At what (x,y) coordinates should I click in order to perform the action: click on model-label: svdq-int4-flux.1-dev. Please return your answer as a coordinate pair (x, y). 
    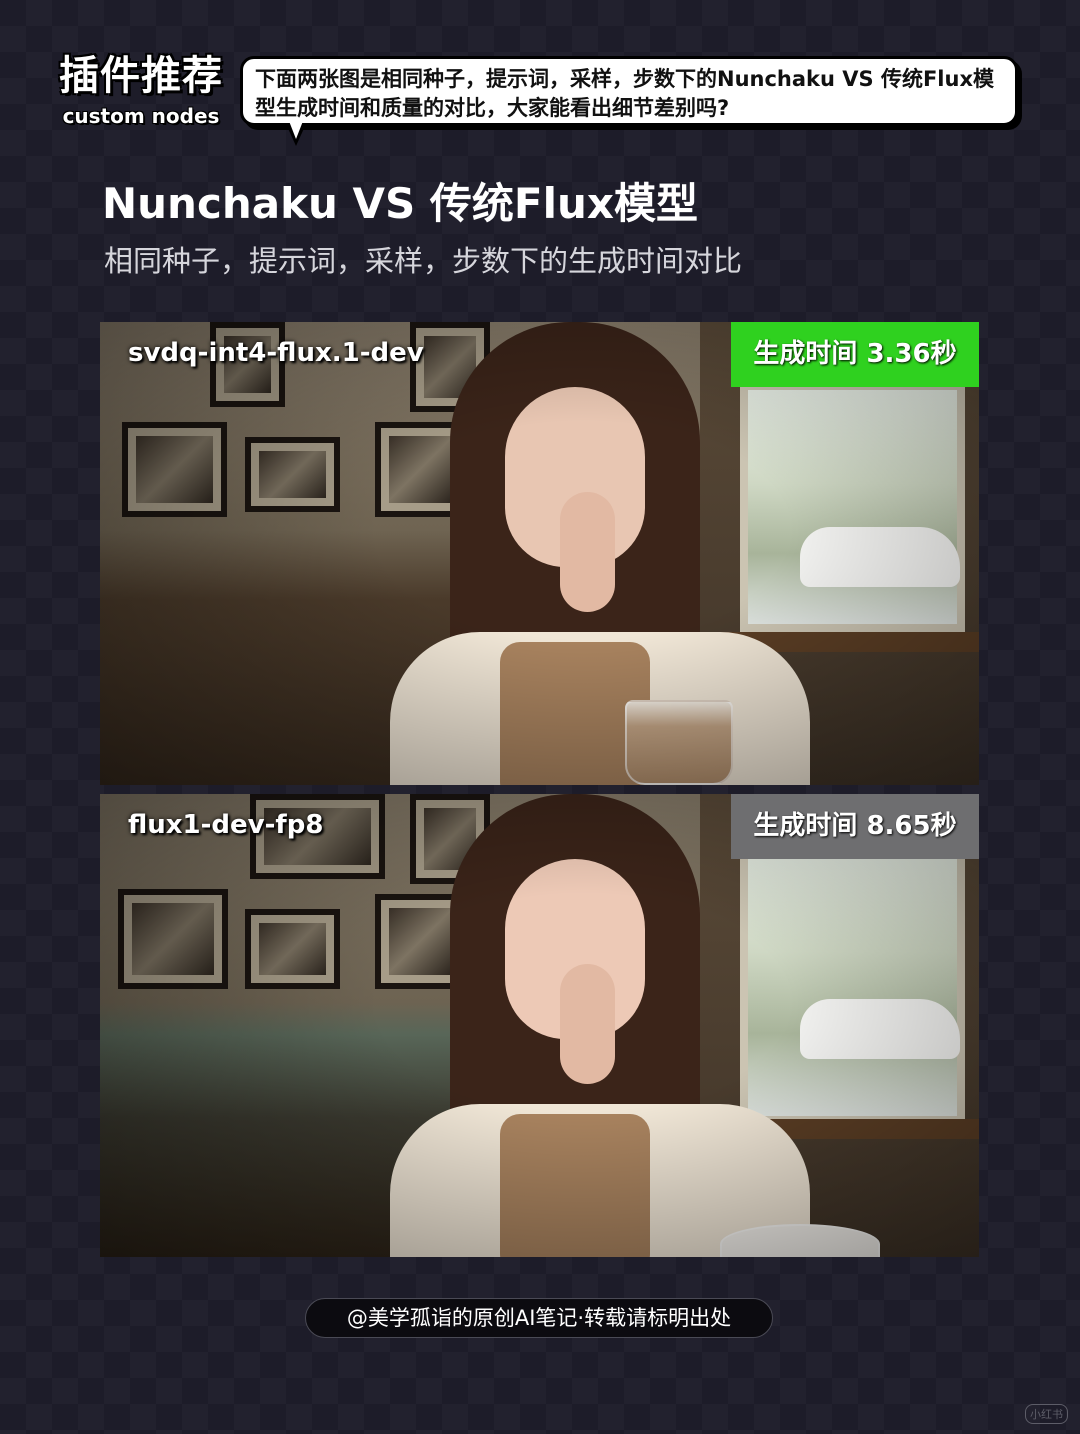
    Looking at the image, I should click on (276, 353).